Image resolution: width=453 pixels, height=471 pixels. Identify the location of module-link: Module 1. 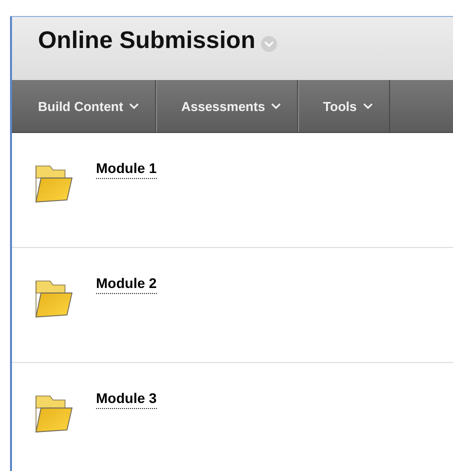
(126, 169).